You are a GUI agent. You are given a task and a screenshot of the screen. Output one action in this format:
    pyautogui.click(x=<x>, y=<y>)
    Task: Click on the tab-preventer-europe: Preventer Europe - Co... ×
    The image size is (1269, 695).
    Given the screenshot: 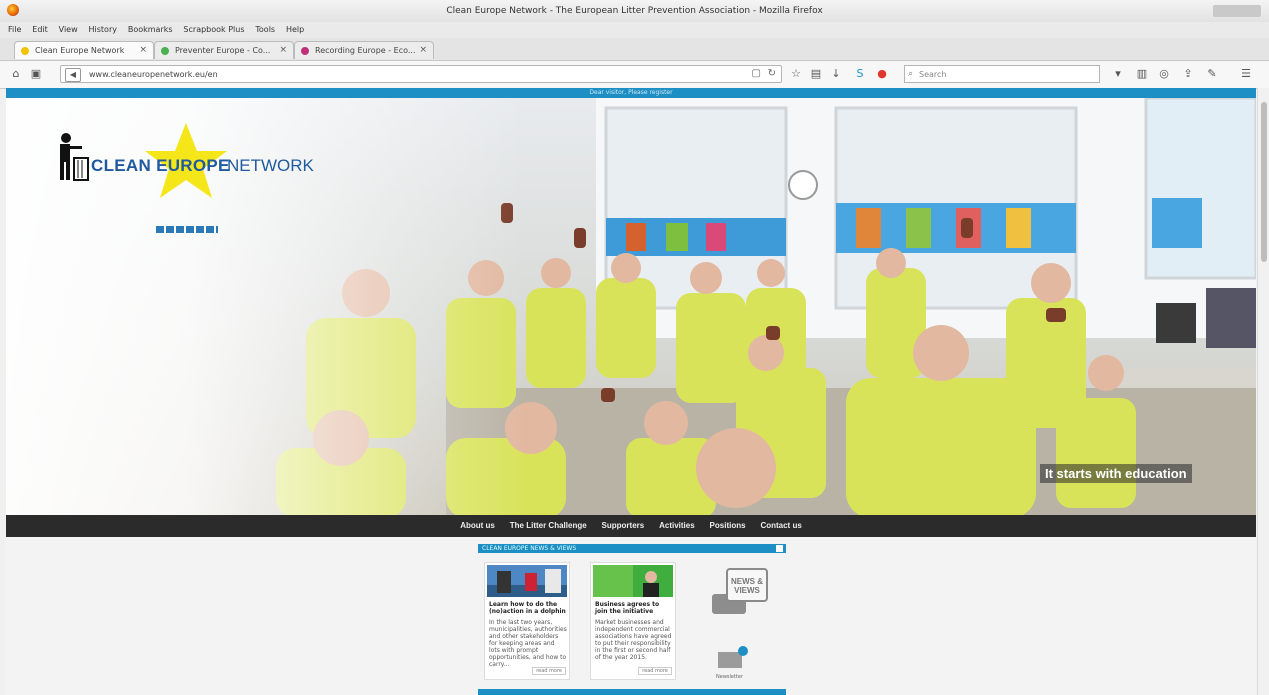 What is the action you would take?
    pyautogui.click(x=224, y=50)
    